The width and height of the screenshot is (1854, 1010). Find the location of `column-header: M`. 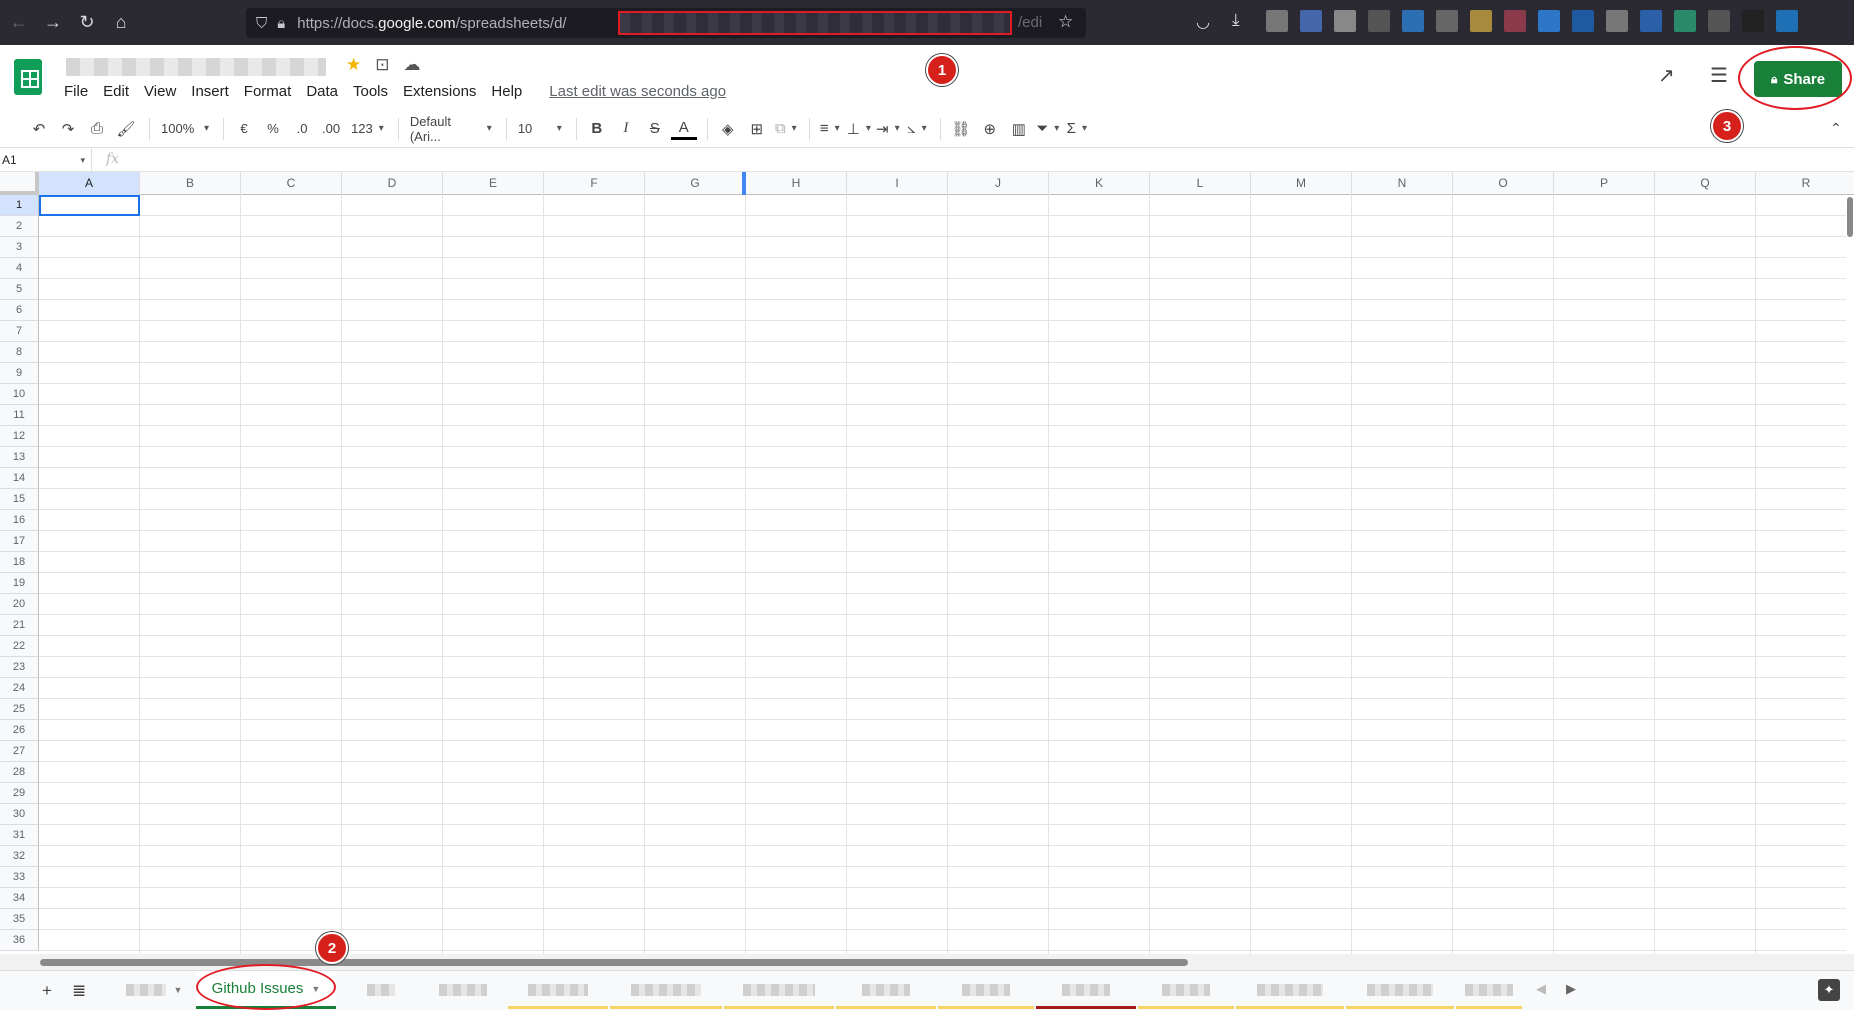

column-header: M is located at coordinates (1301, 183).